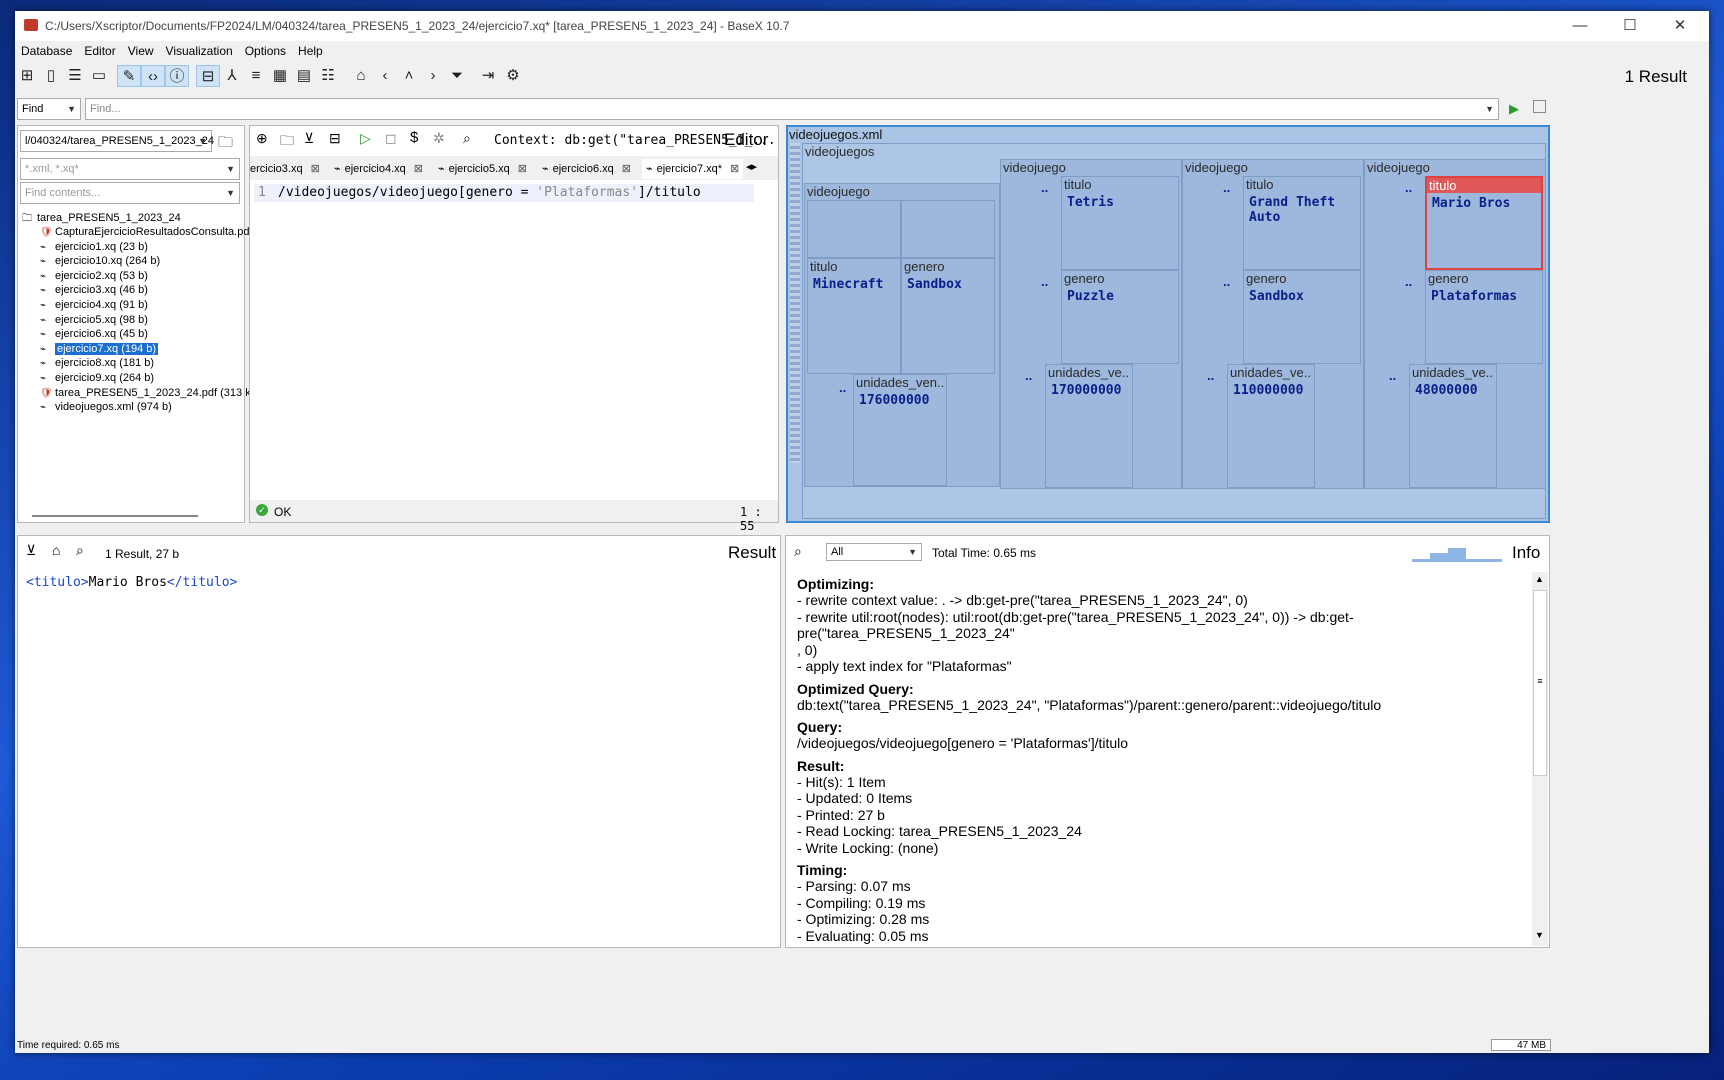 This screenshot has height=1080, width=1724. What do you see at coordinates (99, 76) in the screenshot?
I see `close-database-icon: ▭` at bounding box center [99, 76].